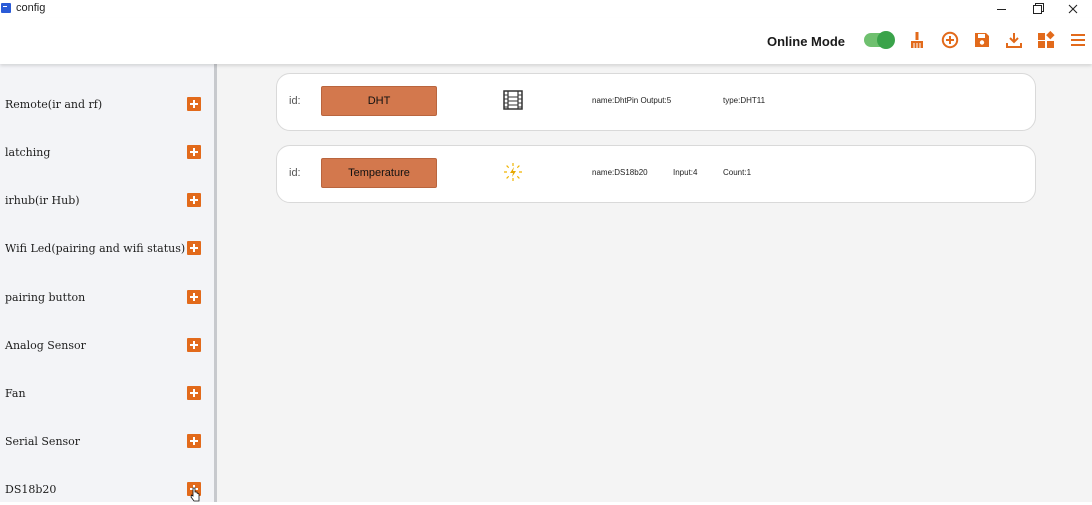  Describe the element at coordinates (379, 101) in the screenshot. I see `card-id-chip: DHT` at that location.